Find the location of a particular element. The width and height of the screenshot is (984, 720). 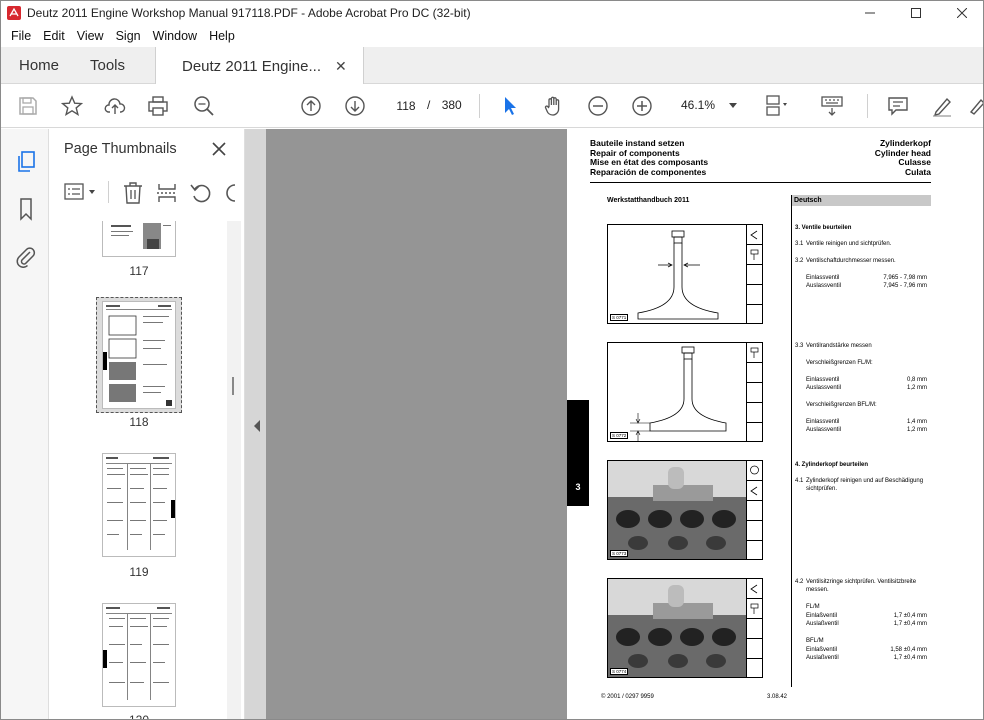

s32-row1-value: 7,965 - 7,98 mm is located at coordinates (905, 278).